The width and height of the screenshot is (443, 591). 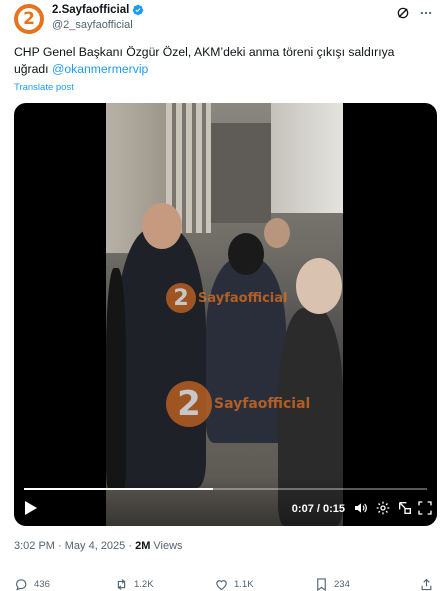 What do you see at coordinates (144, 584) in the screenshot?
I see `repost-count: 1.2K` at bounding box center [144, 584].